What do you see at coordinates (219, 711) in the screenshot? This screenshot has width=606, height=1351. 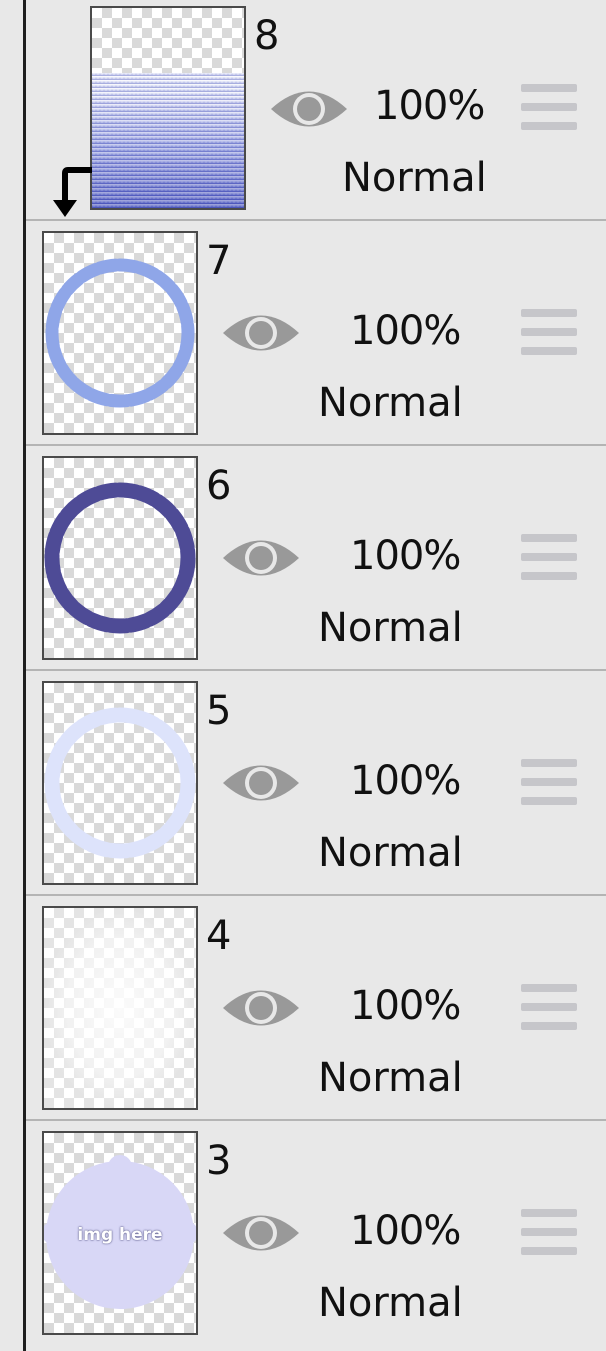 I see `layer-number: 5` at bounding box center [219, 711].